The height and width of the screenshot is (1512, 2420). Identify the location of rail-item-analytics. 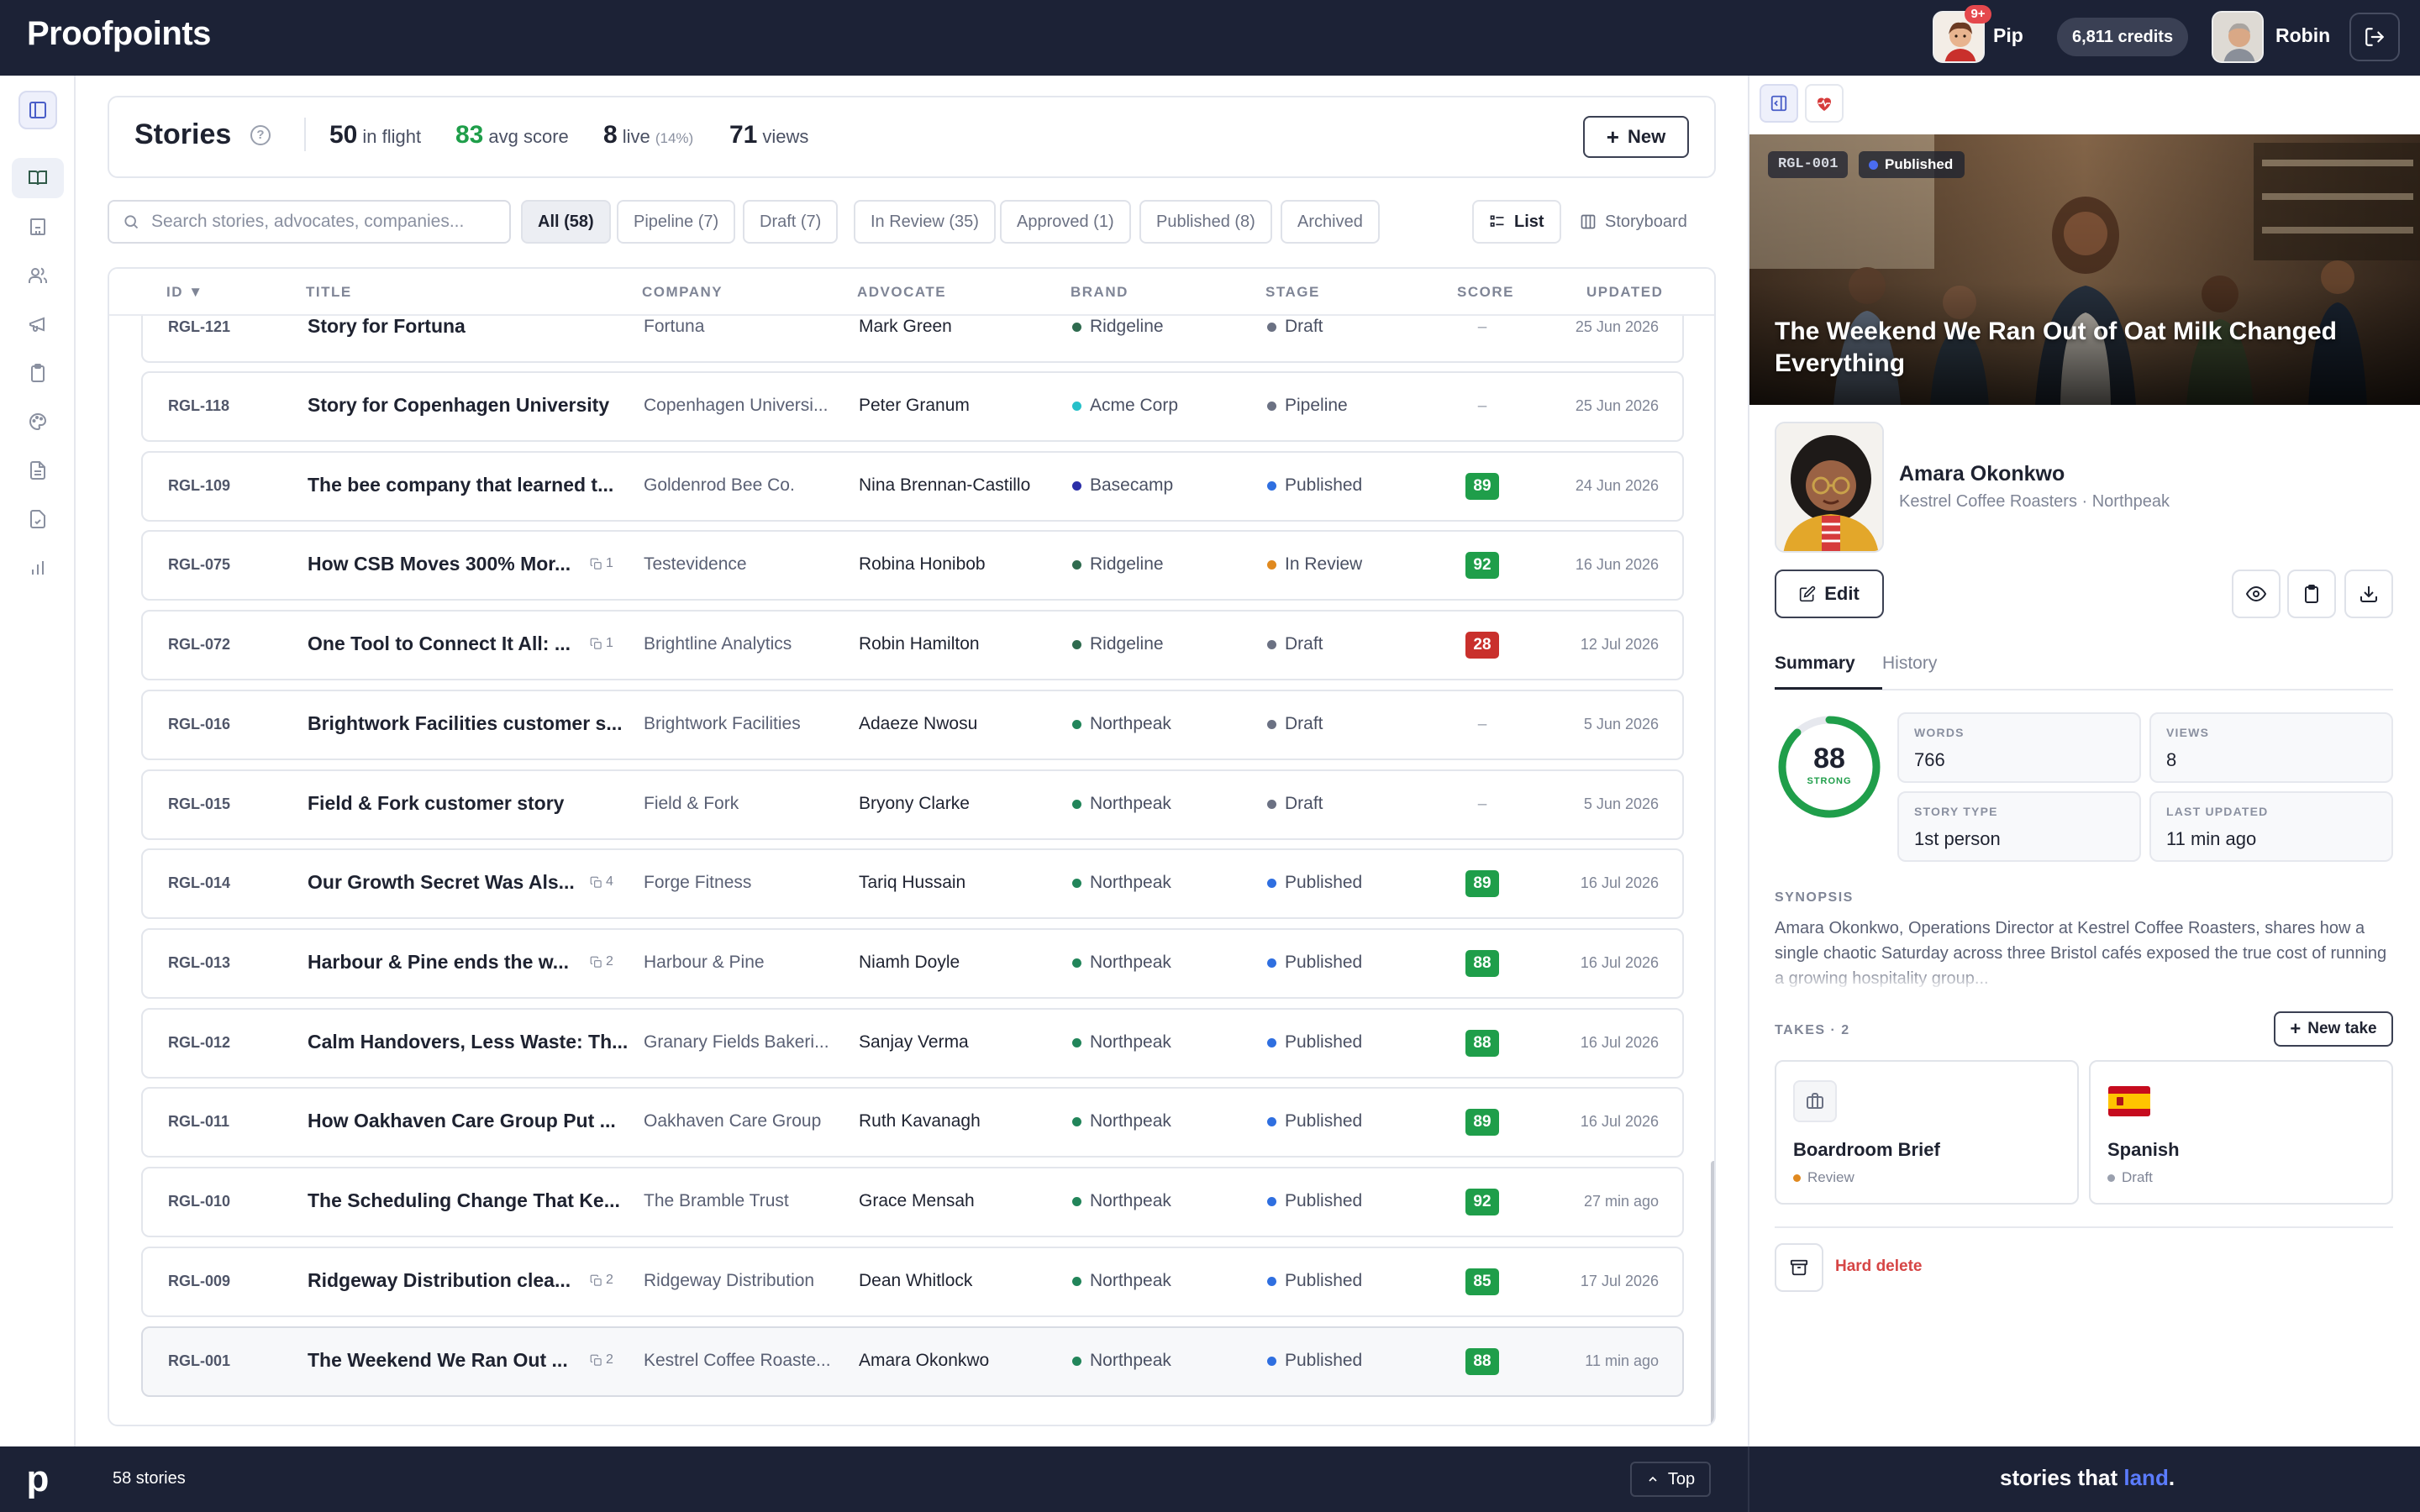
(38, 568).